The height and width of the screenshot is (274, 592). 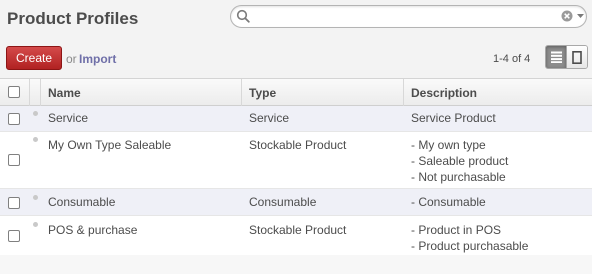 I want to click on list-view-icon, so click(x=556, y=57).